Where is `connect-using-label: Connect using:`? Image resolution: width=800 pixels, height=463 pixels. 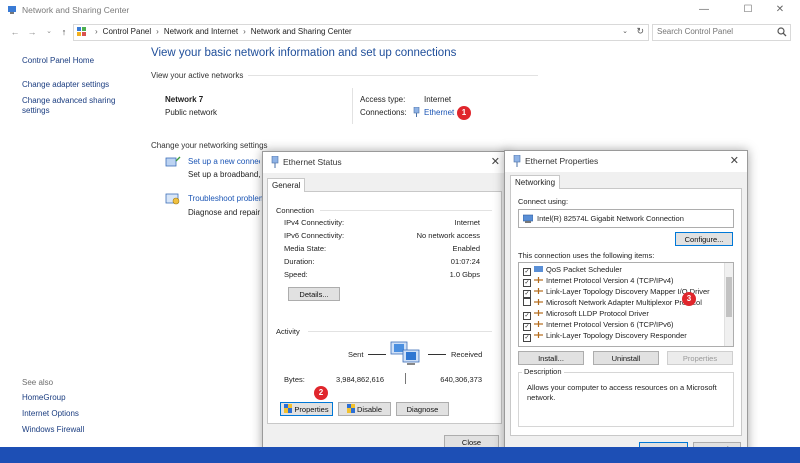
connect-using-label: Connect using: is located at coordinates (543, 201).